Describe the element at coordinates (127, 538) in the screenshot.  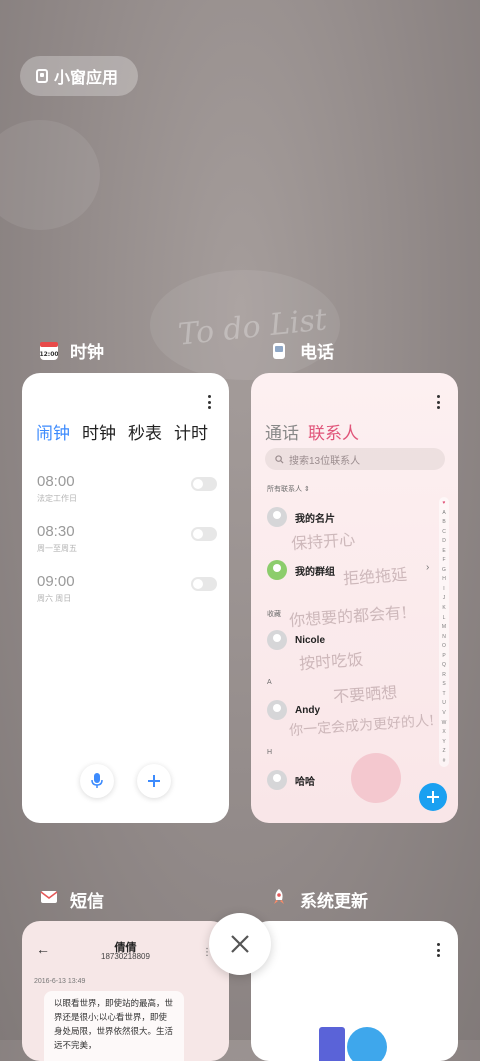
I see `alarm-item: 08:30 周一至周五` at that location.